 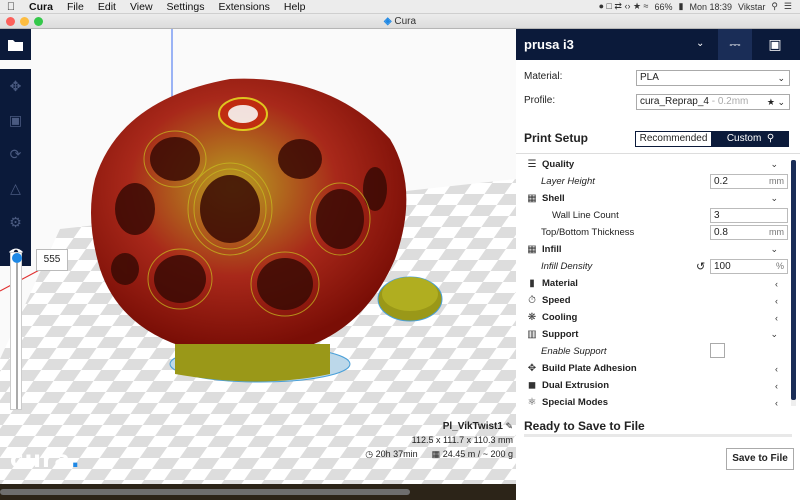 What do you see at coordinates (749, 215) in the screenshot?
I see `wall-line-count-input: 3` at bounding box center [749, 215].